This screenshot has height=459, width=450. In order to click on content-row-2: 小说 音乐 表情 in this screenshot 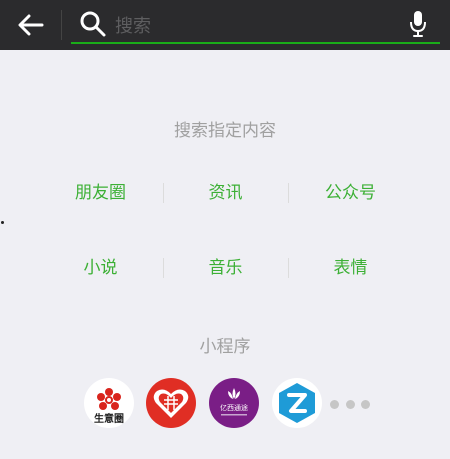, I will do `click(225, 268)`.